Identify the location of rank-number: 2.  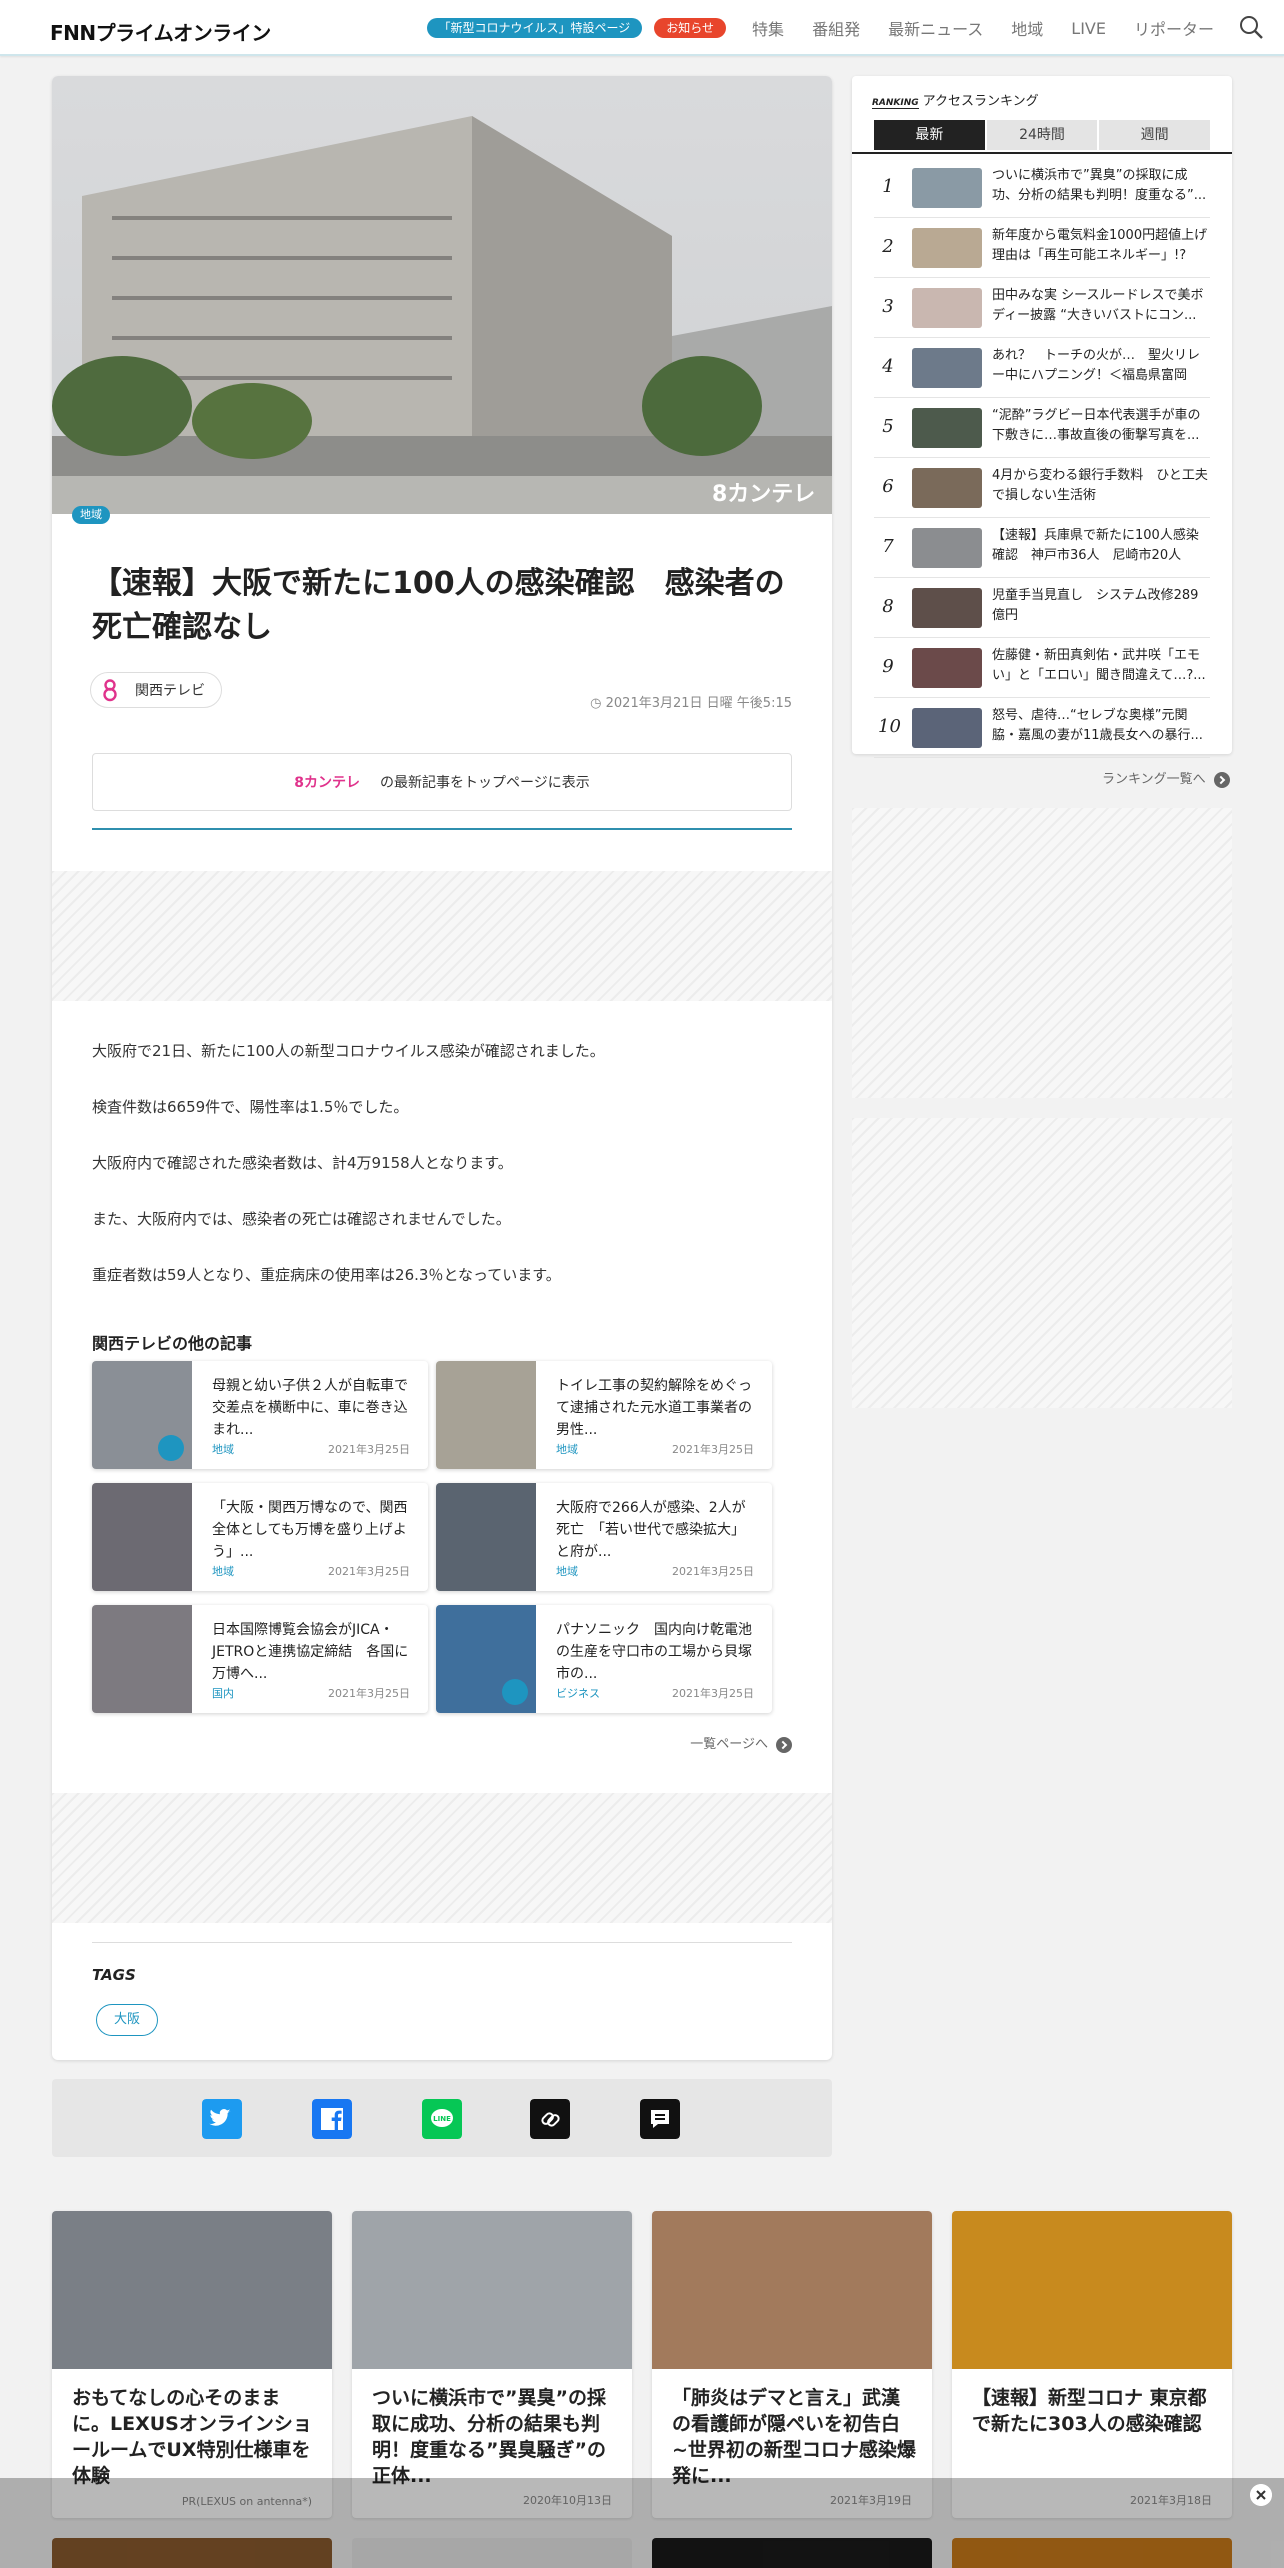
(888, 246).